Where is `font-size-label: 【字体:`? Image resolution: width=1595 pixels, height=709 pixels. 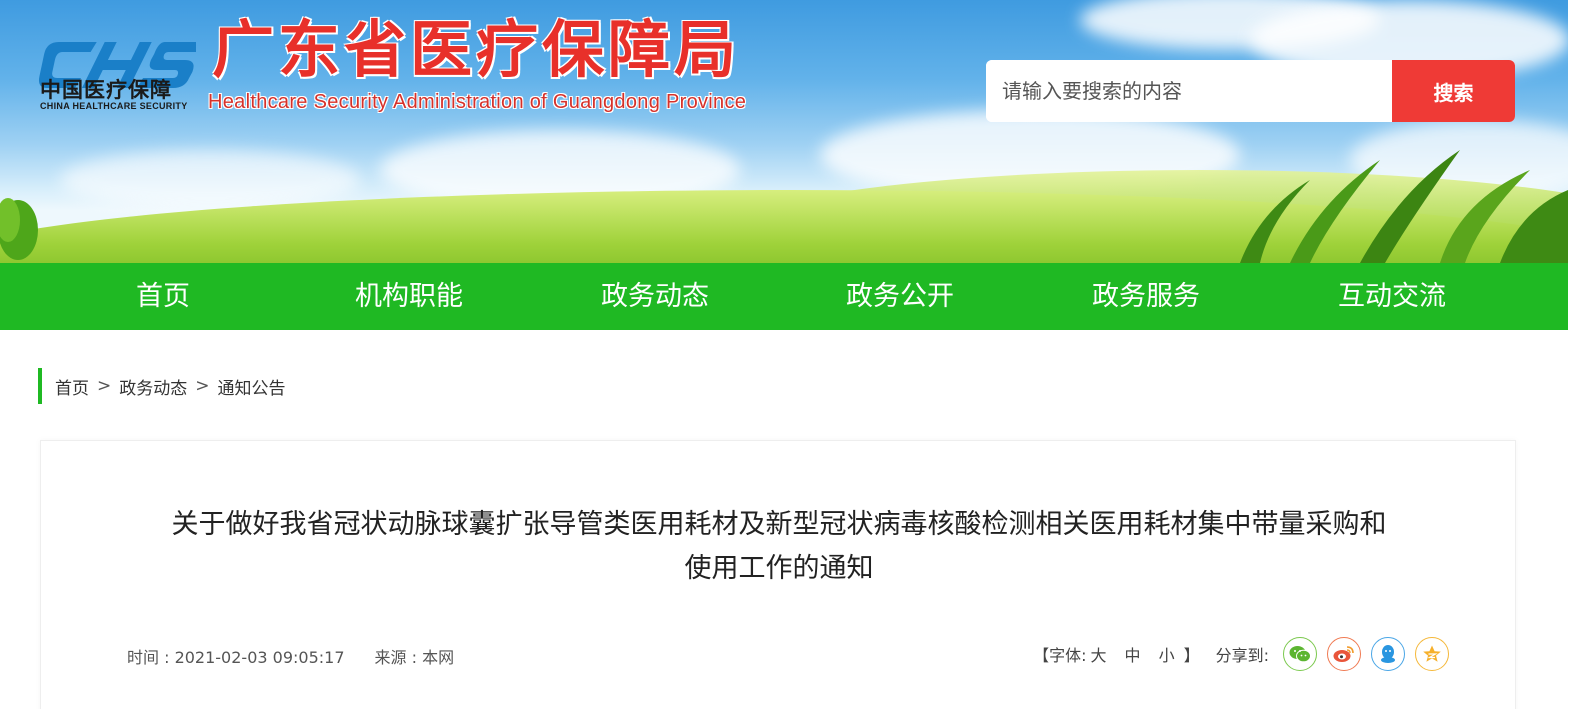
font-size-label: 【字体: is located at coordinates (1060, 655).